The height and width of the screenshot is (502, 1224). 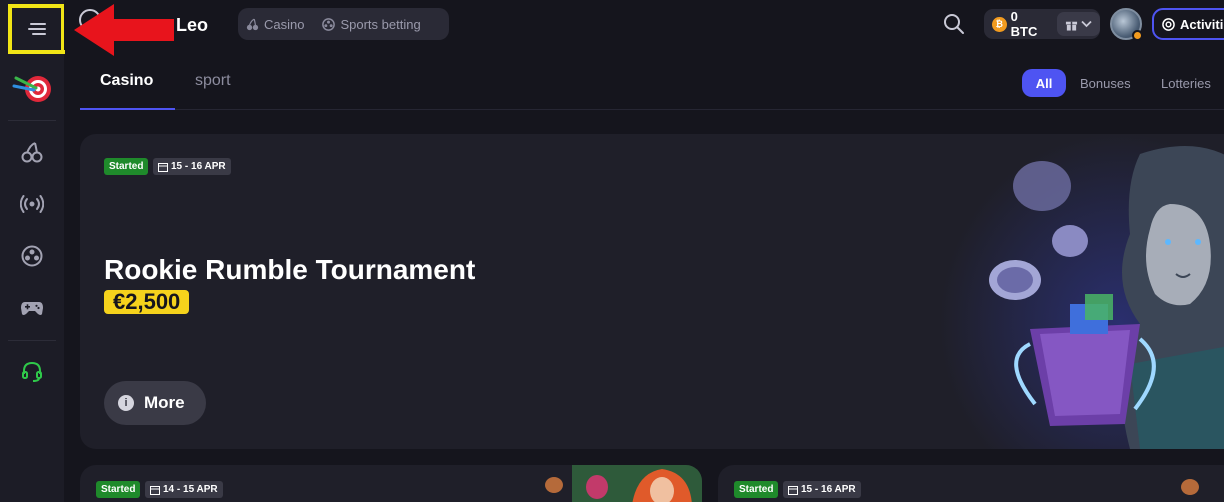 What do you see at coordinates (33, 88) in the screenshot?
I see `dartboard-icon` at bounding box center [33, 88].